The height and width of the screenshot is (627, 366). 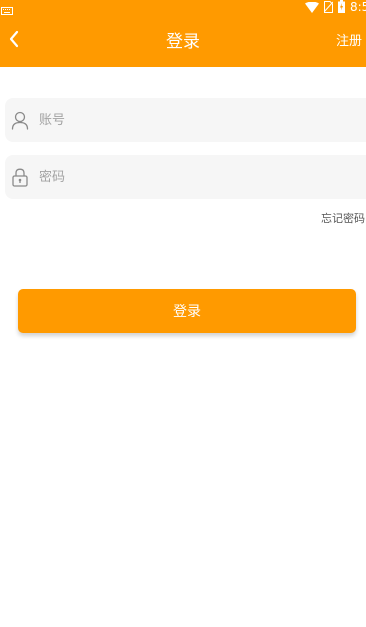 What do you see at coordinates (358, 7) in the screenshot?
I see `status-time: 8:5` at bounding box center [358, 7].